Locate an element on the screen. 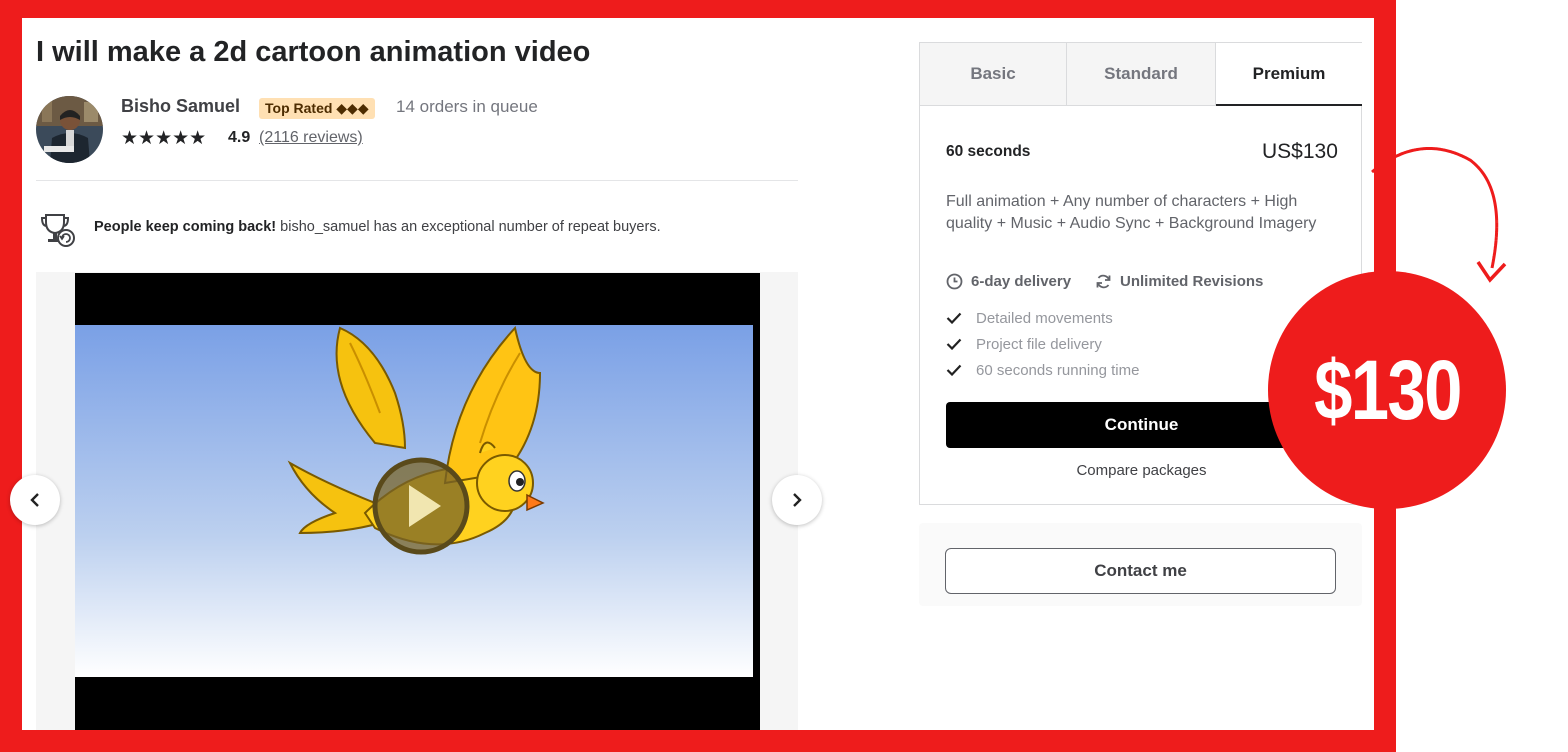 This screenshot has height=752, width=1568. rating-value: 4.9 is located at coordinates (239, 137).